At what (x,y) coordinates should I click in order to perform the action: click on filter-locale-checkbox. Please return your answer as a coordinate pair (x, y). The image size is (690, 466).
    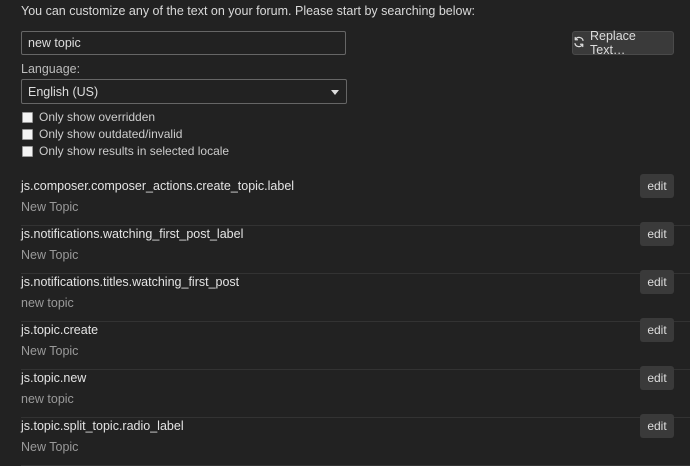
    Looking at the image, I should click on (27, 151).